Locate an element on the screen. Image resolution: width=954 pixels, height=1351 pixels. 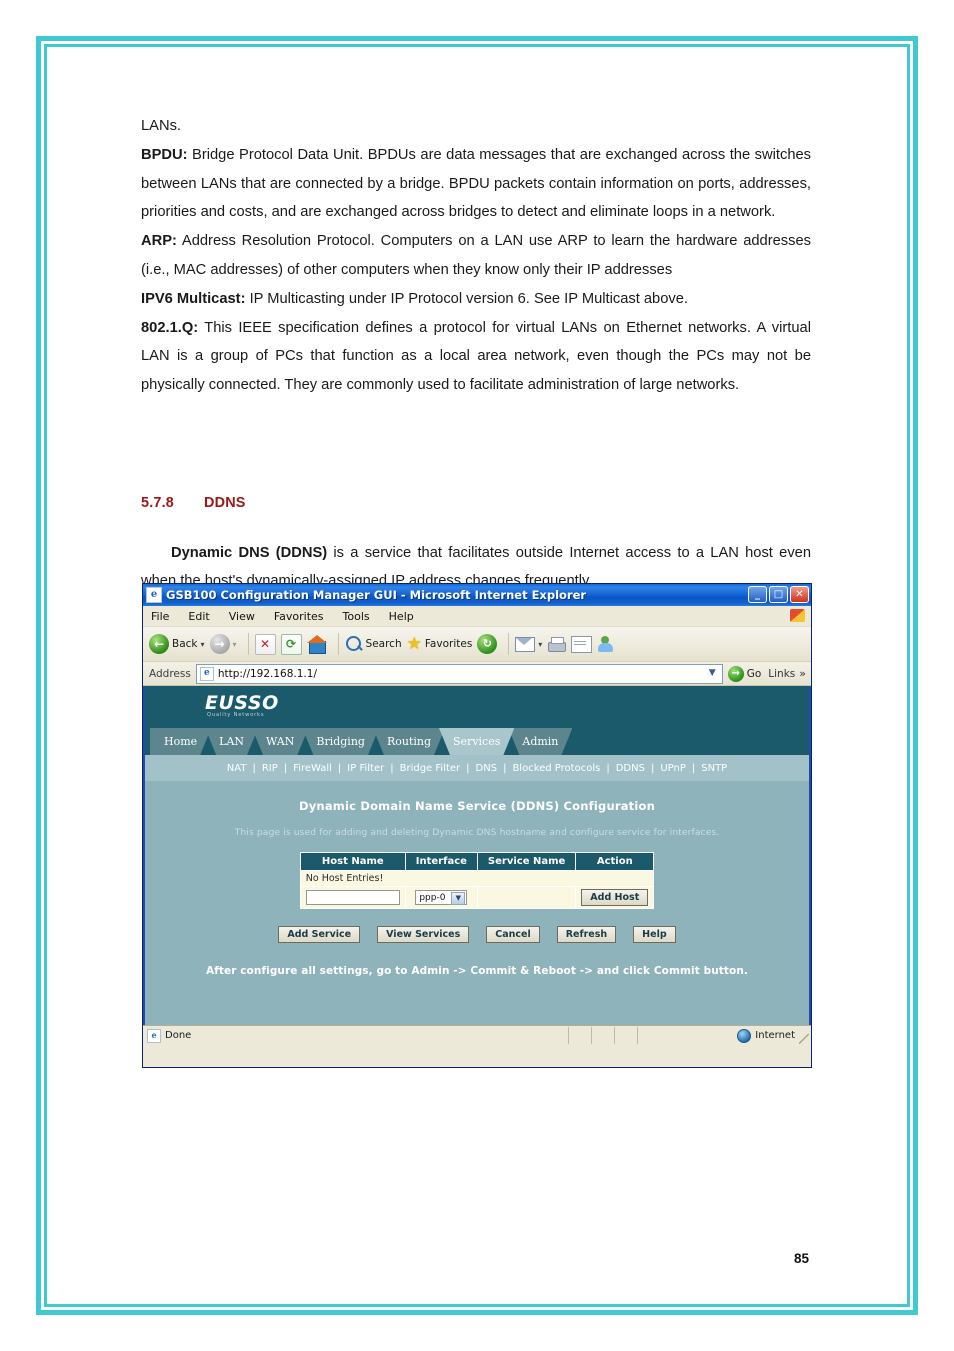
address-url-text: http://192.168.1.1/ is located at coordinates (267, 673).